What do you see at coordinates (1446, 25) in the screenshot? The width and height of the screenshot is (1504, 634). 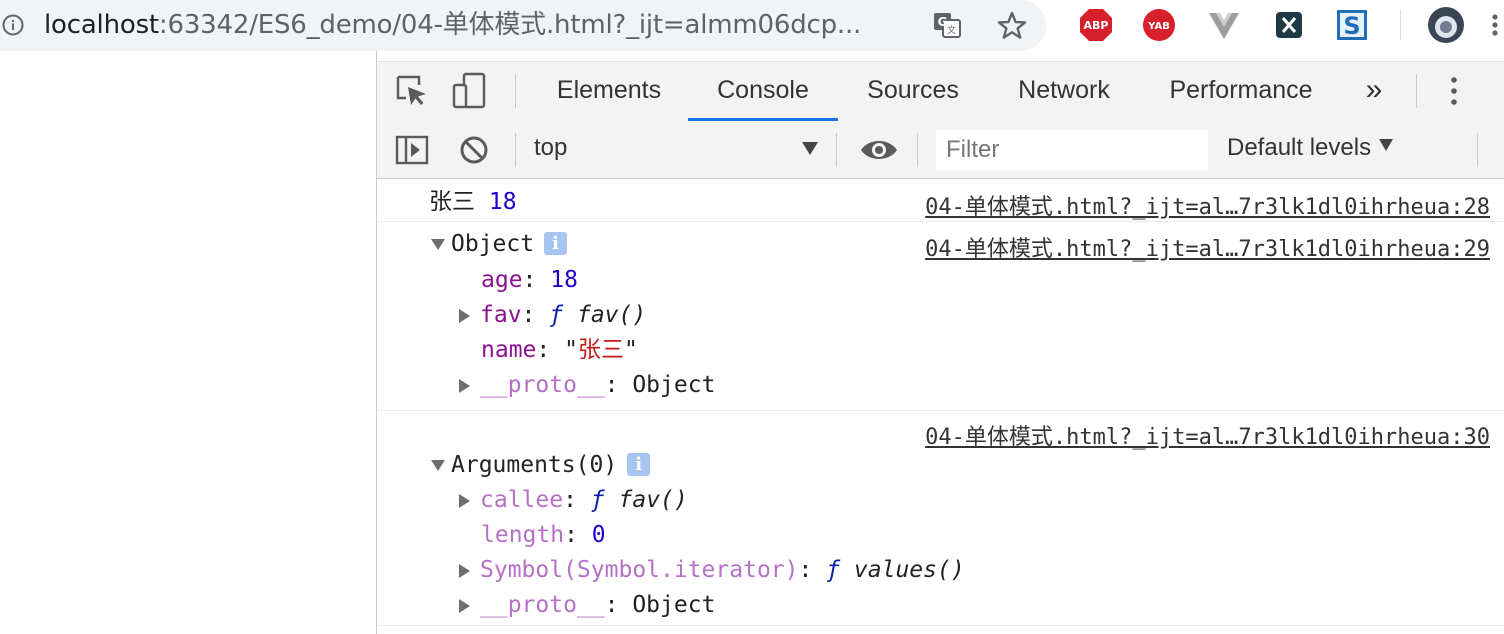 I see `profile-avatar` at bounding box center [1446, 25].